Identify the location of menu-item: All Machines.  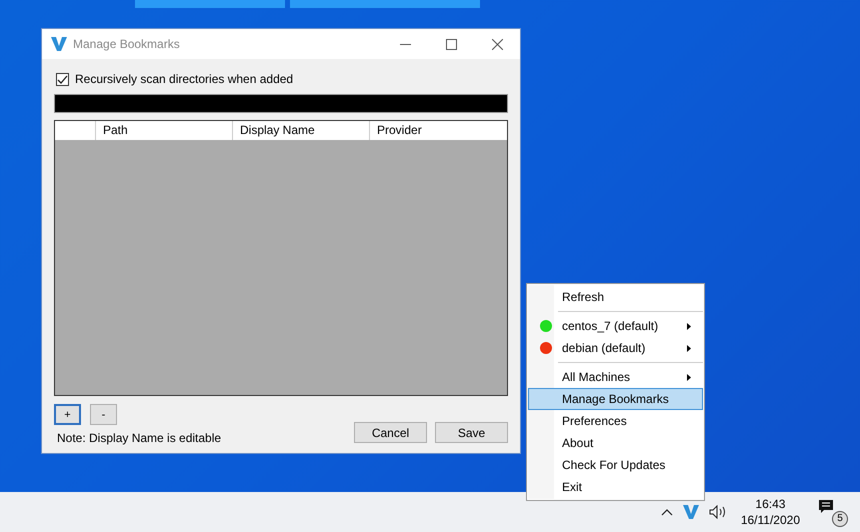
(615, 377).